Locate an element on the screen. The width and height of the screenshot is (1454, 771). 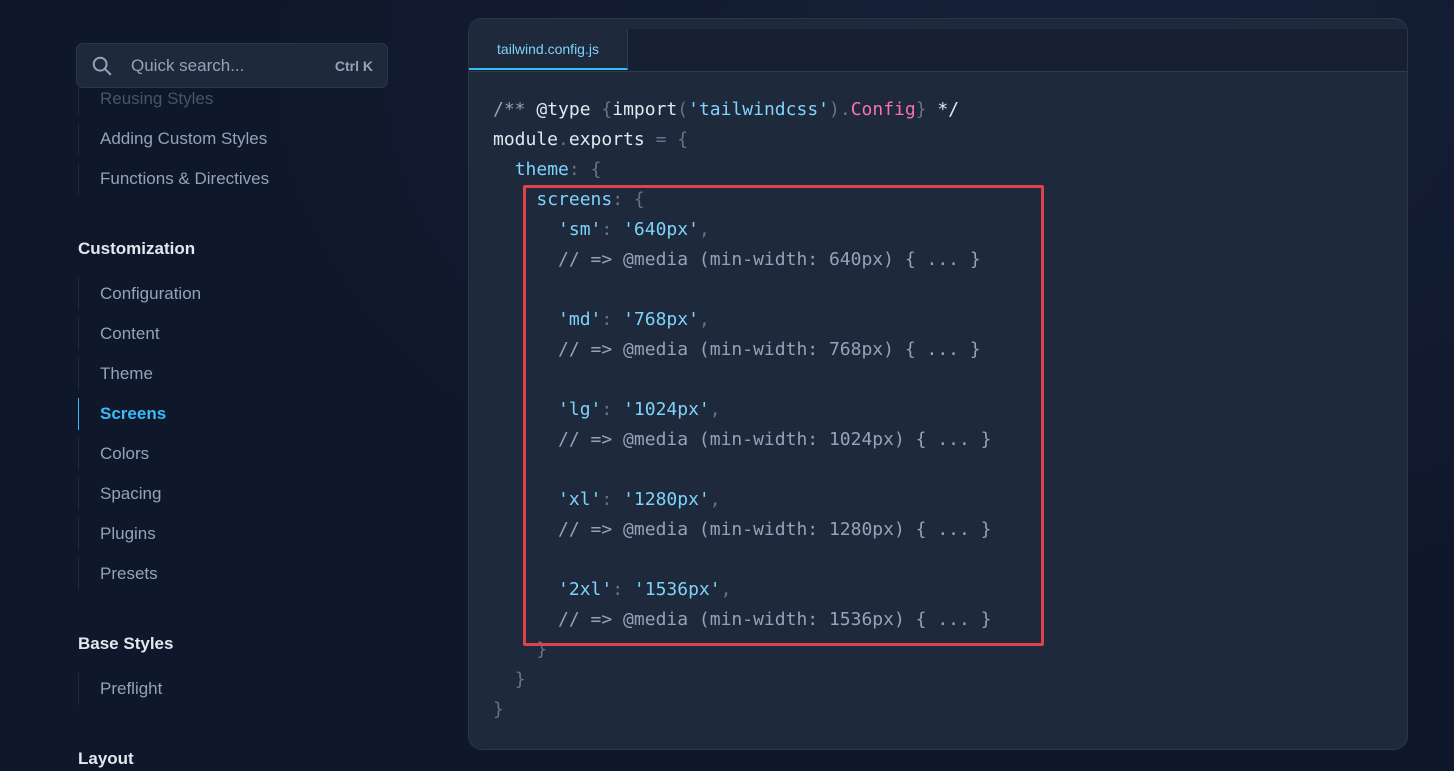
section-heading-layout: Layout is located at coordinates (106, 758).